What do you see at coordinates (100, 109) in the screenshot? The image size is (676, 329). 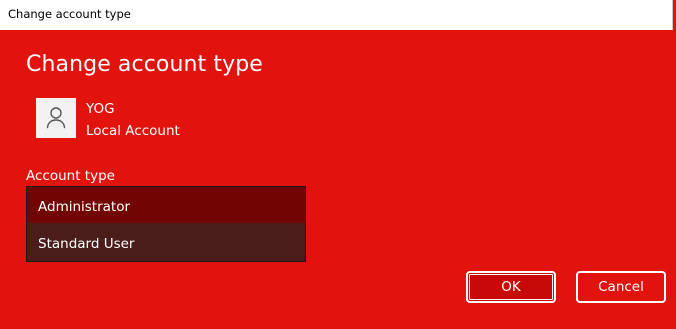 I see `user-name: YOG` at bounding box center [100, 109].